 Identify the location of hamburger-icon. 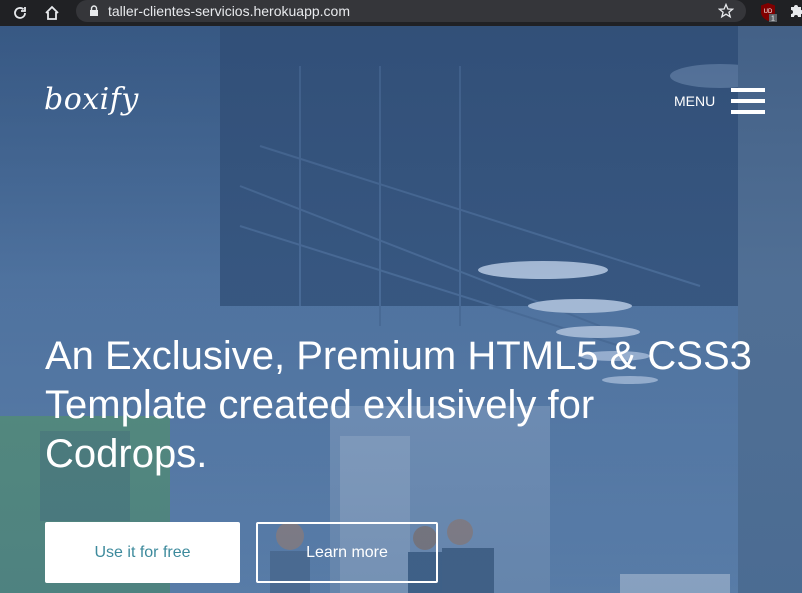
(748, 101).